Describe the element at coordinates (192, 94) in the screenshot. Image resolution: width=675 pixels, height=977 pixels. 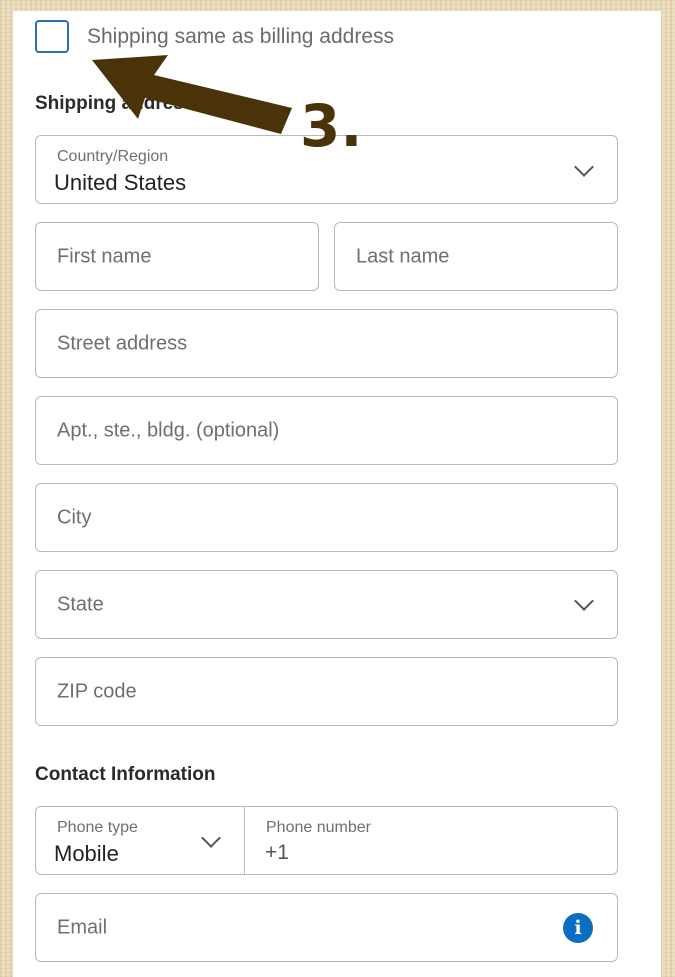
I see `annotation-arrow-shape` at that location.